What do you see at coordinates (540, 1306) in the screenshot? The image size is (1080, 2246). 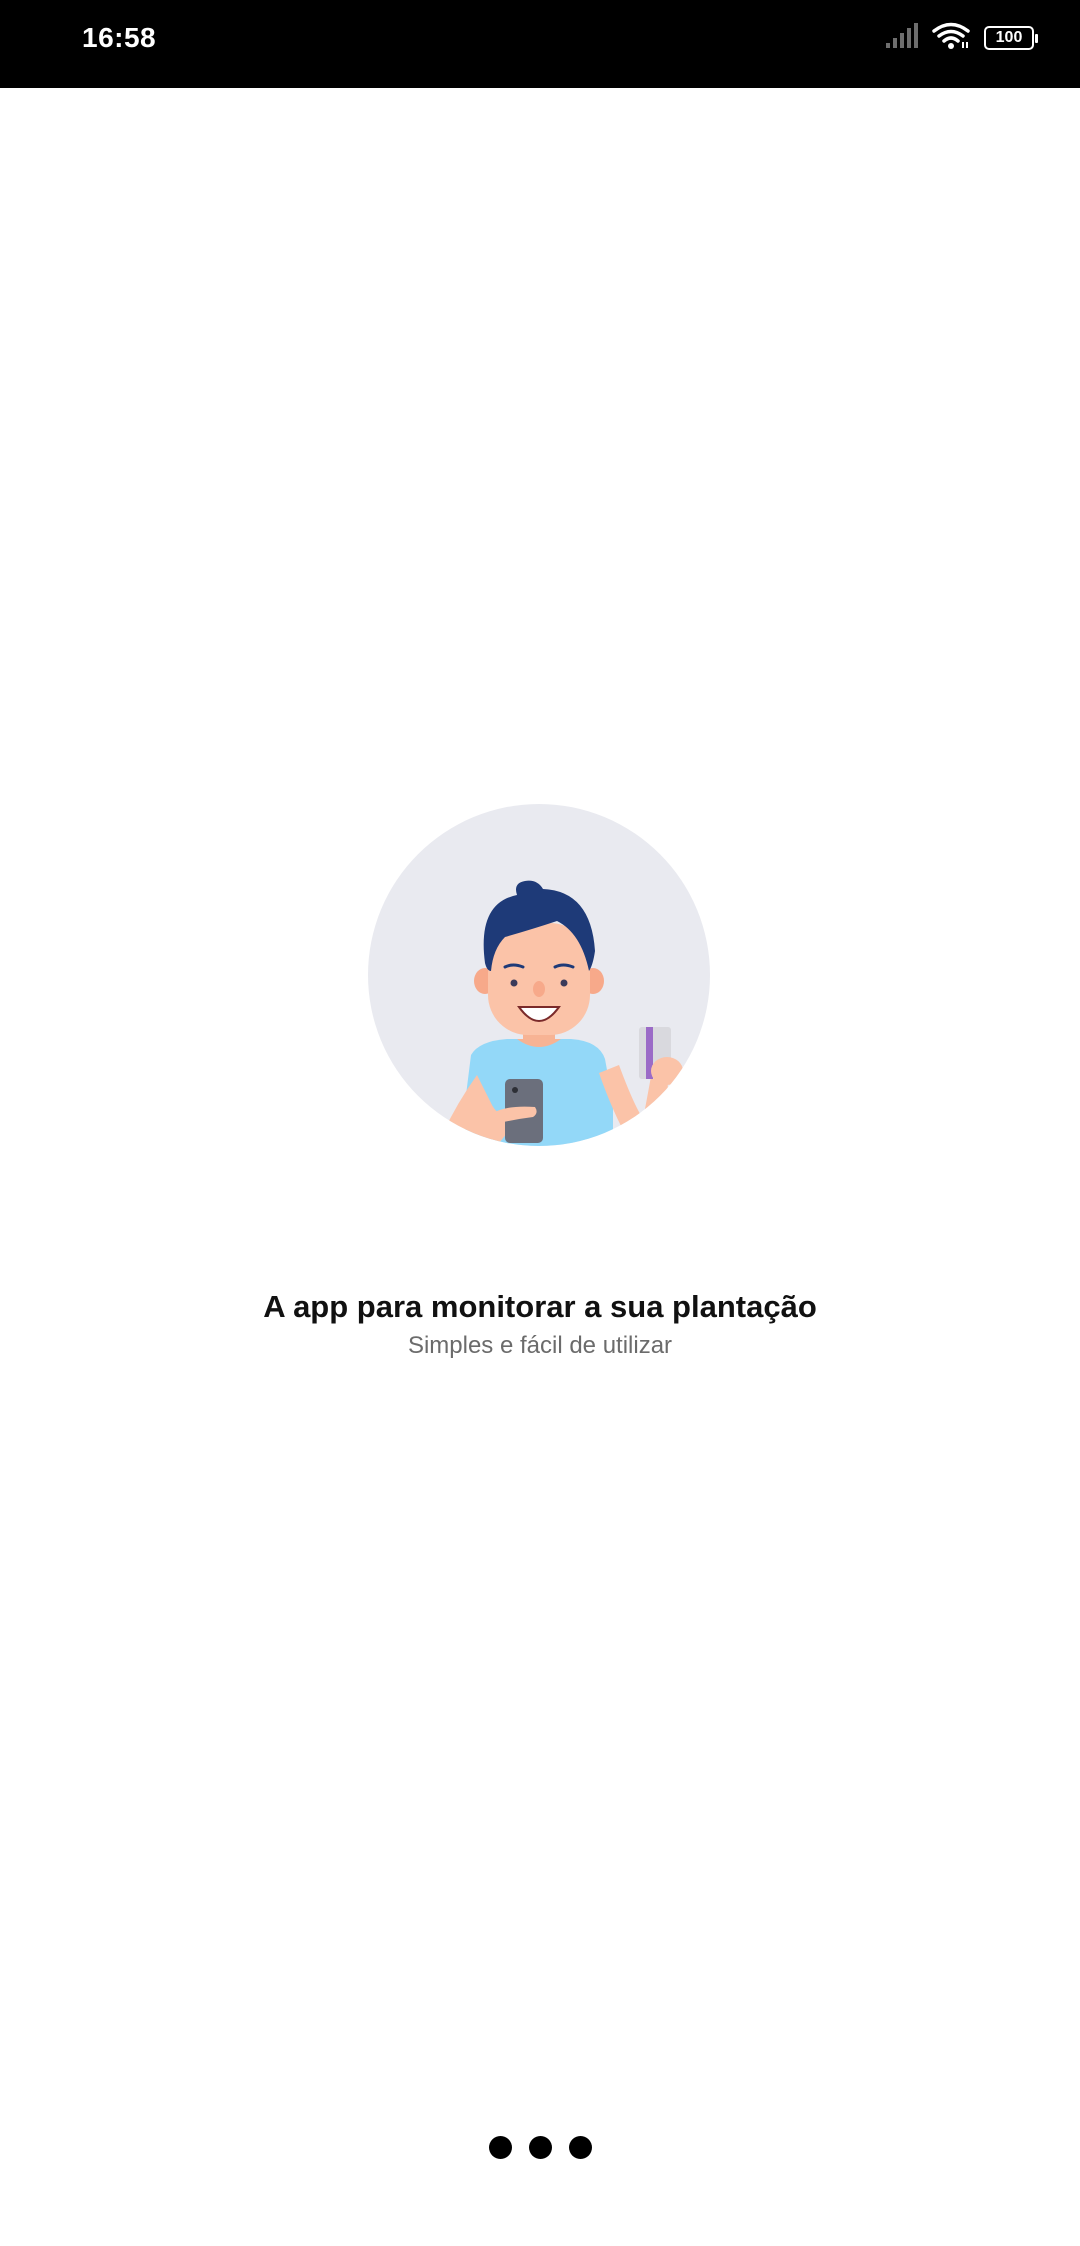 I see `onboarding-title: A app para monitorar a sua plantação` at bounding box center [540, 1306].